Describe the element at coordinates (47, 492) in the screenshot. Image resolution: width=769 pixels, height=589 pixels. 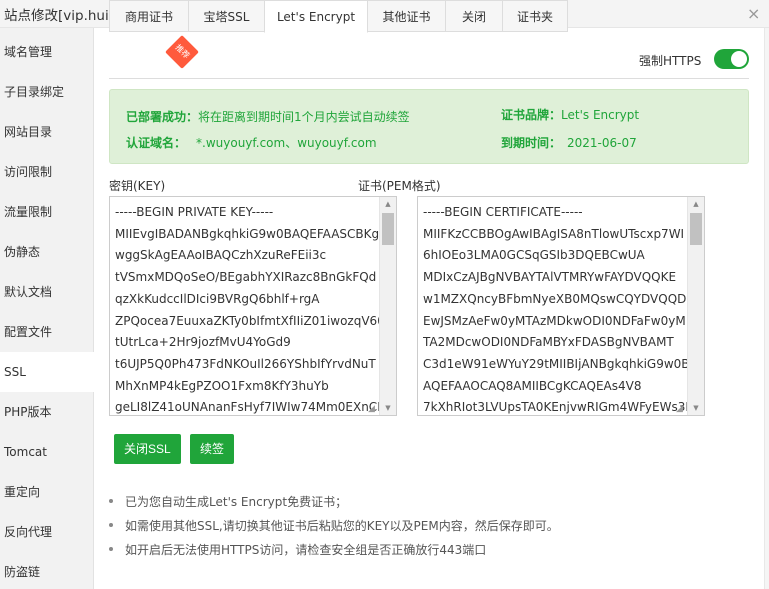
I see `sidebar-item-redirect: 重定向` at that location.